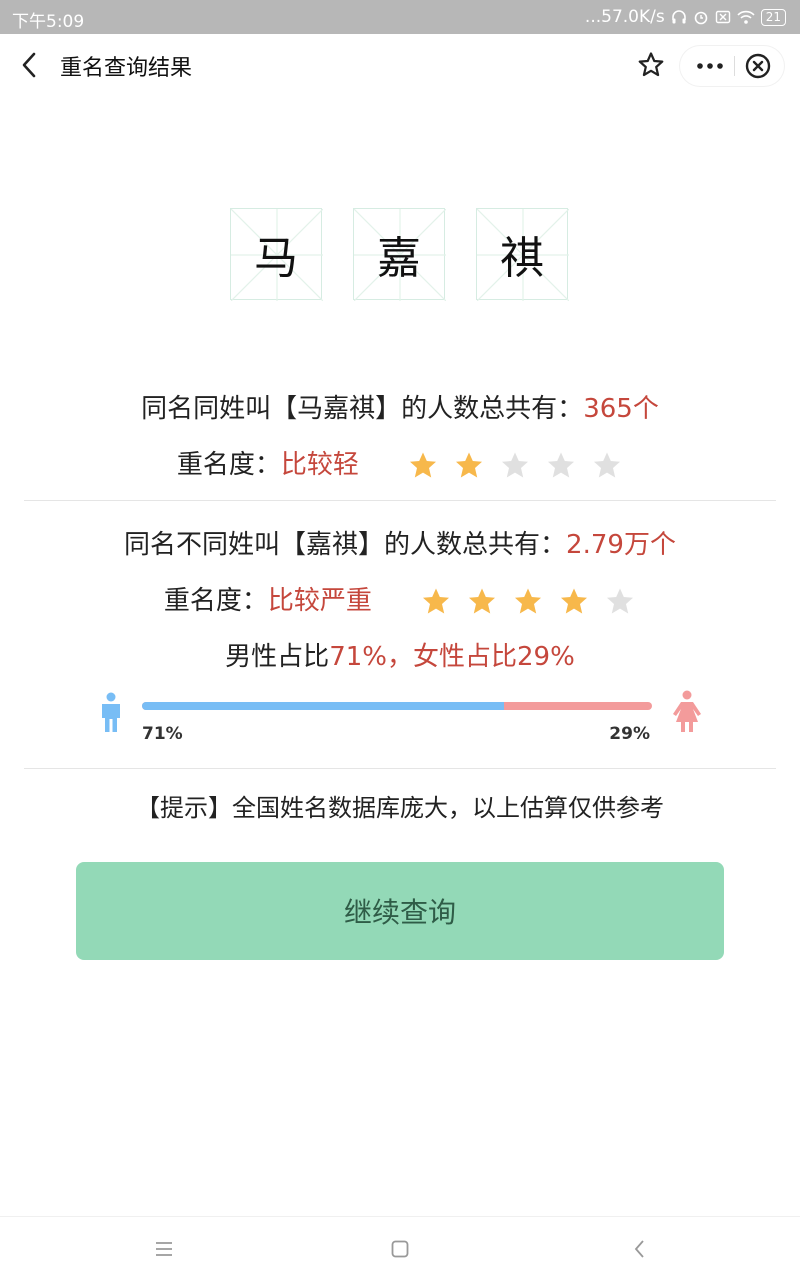 The height and width of the screenshot is (1281, 800). I want to click on male-percent-label: 71%, so click(162, 734).